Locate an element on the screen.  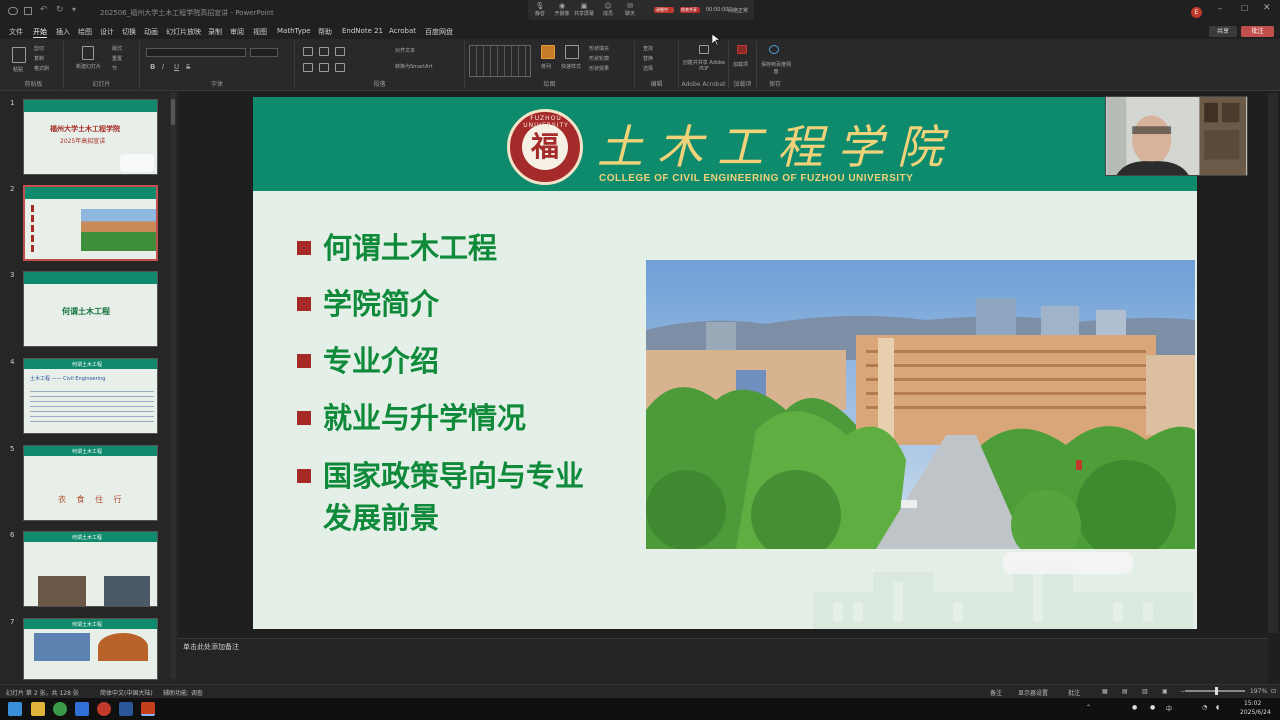
menu-animations: 动画 is located at coordinates (151, 32).